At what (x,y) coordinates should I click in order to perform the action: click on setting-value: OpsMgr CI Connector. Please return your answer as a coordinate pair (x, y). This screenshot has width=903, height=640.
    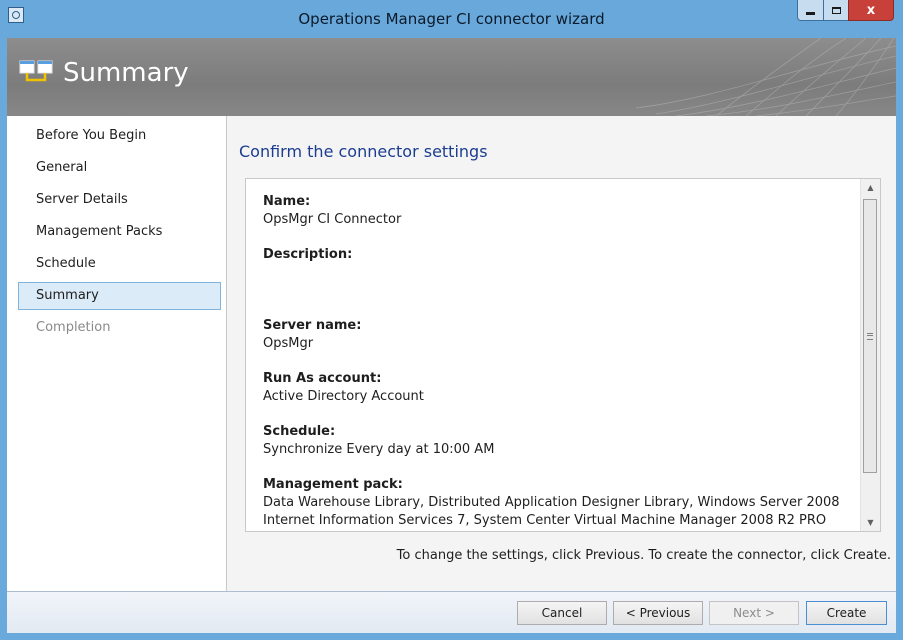
    Looking at the image, I should click on (332, 219).